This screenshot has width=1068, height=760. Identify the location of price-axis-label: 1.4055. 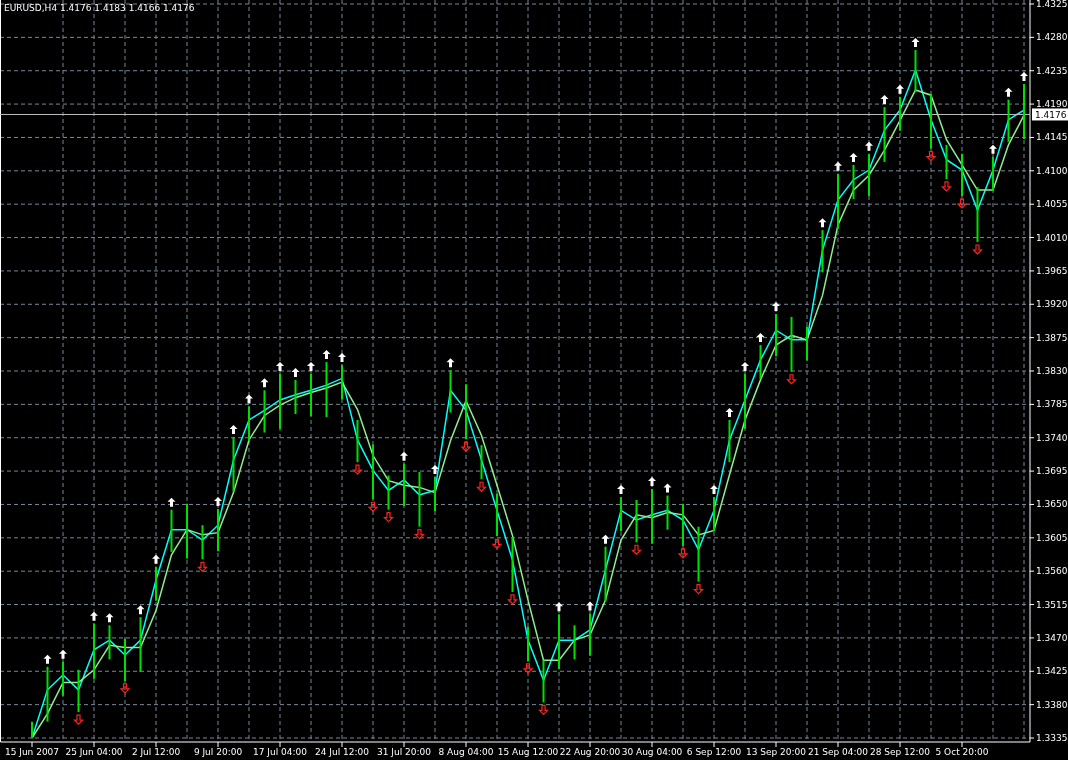
(1052, 204).